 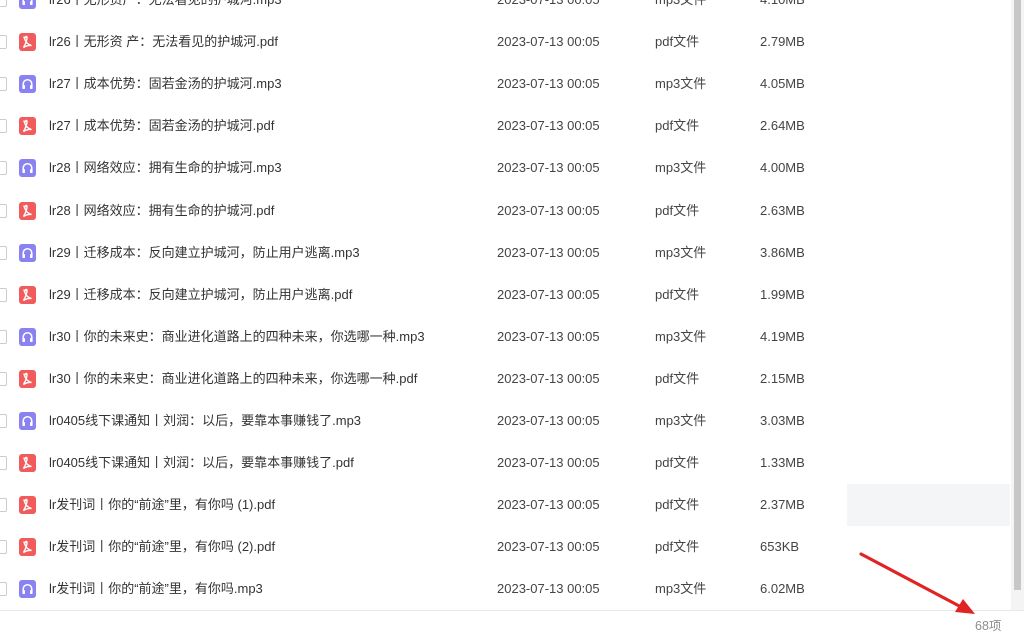 What do you see at coordinates (782, 84) in the screenshot?
I see `file-size: 4.05MB` at bounding box center [782, 84].